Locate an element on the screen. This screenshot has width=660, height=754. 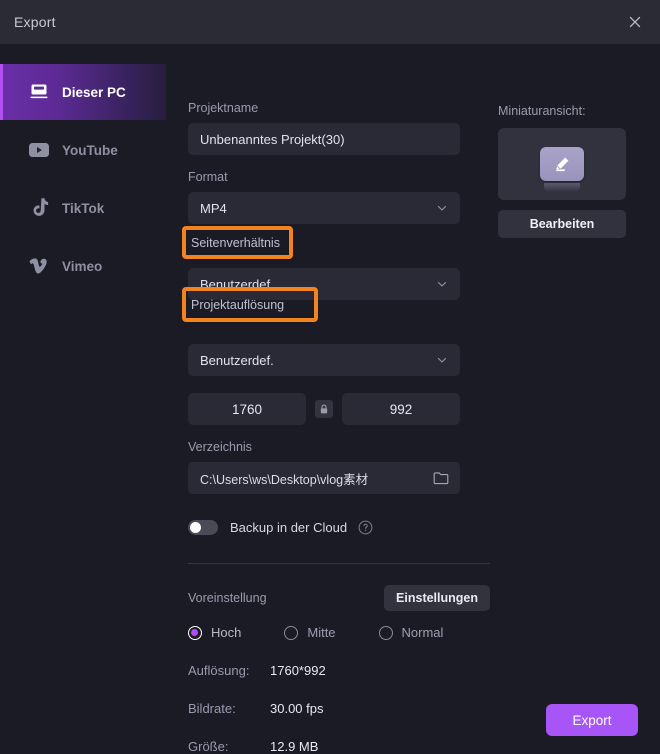
quality-radio-group: Hoch Mitte Normal is located at coordinates (339, 632).